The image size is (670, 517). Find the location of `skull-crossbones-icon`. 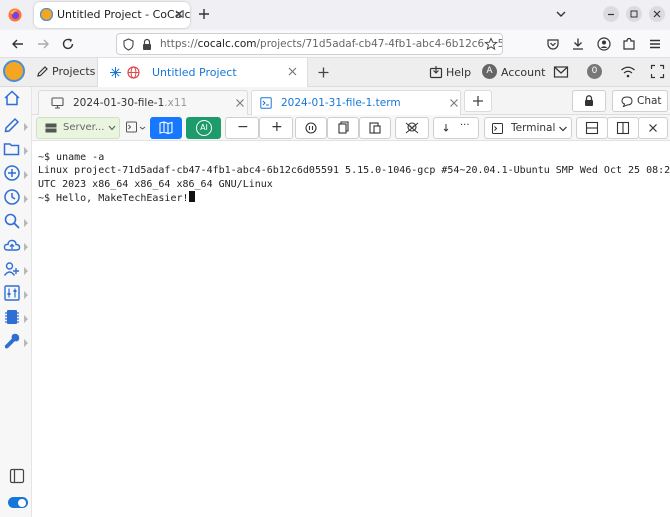

skull-crossbones-icon is located at coordinates (412, 128).